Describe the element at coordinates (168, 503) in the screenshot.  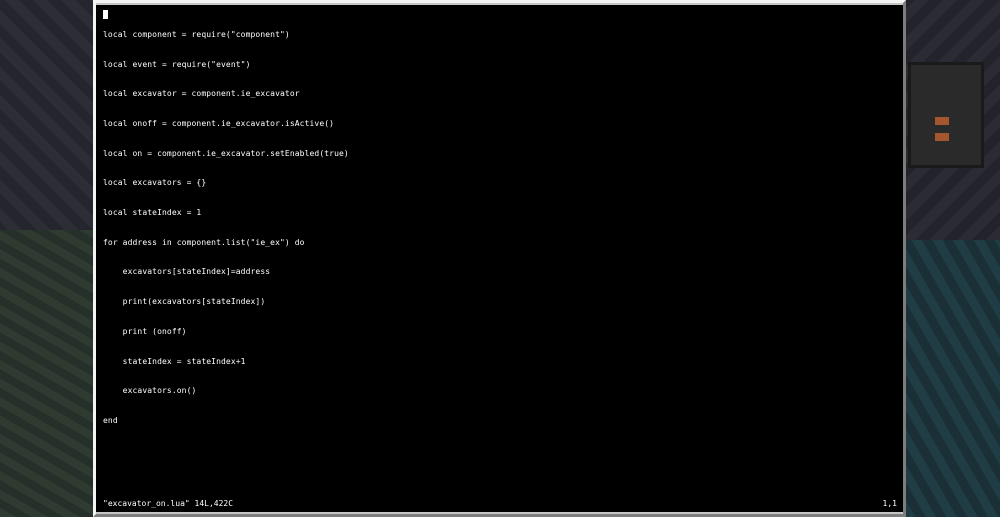
I see `status-file-info: "excavator_on.lua" 14L,422C` at that location.